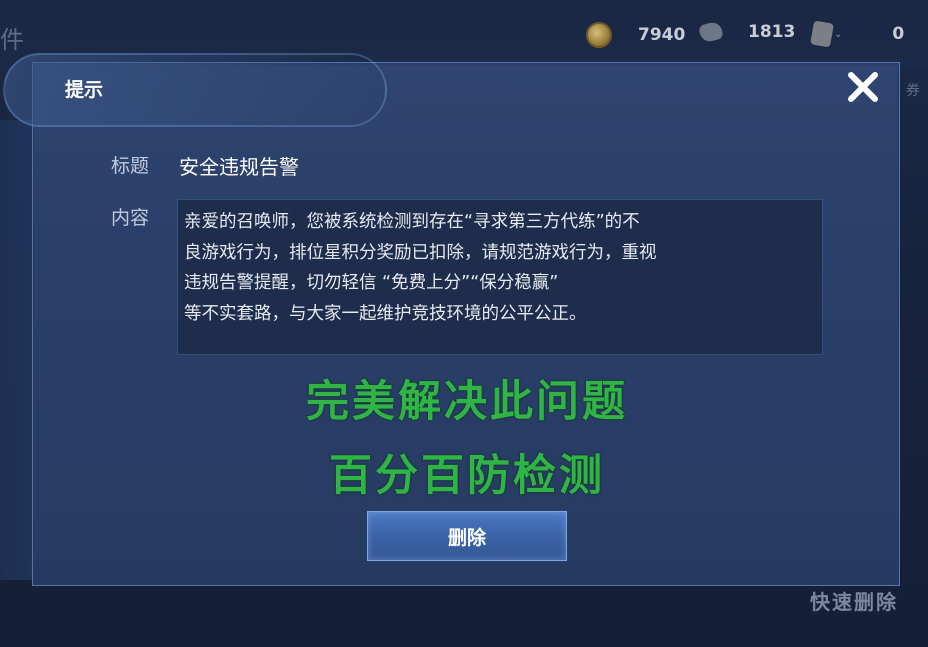 The image size is (928, 647). Describe the element at coordinates (747, 32) in the screenshot. I see `gem-currency: 1813` at that location.